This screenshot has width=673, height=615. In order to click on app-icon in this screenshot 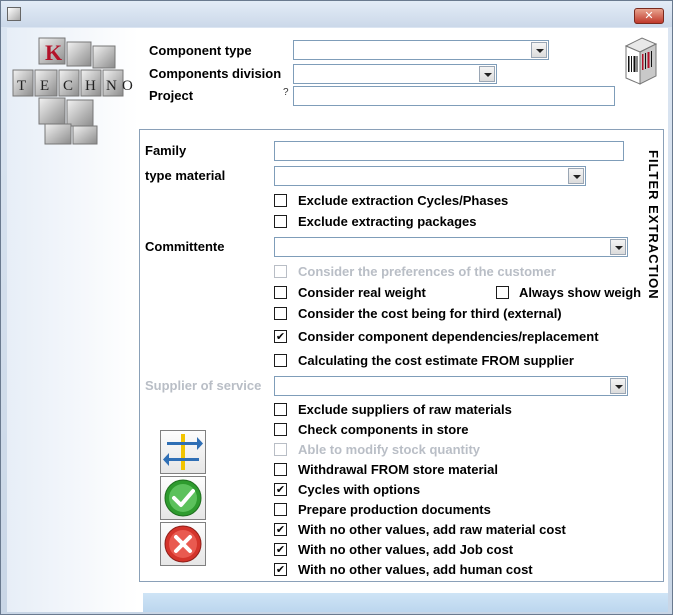, I will do `click(14, 14)`.